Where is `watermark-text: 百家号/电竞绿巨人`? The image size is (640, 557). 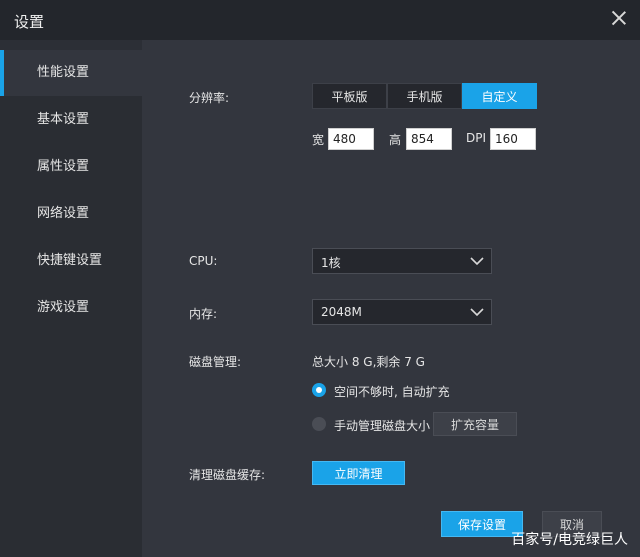 watermark-text: 百家号/电竞绿巨人 is located at coordinates (569, 540).